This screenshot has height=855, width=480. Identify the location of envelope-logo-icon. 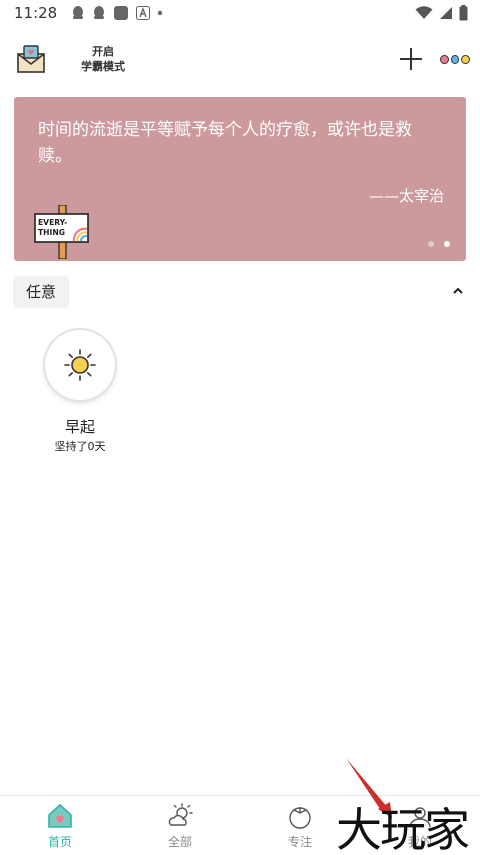
(31, 59).